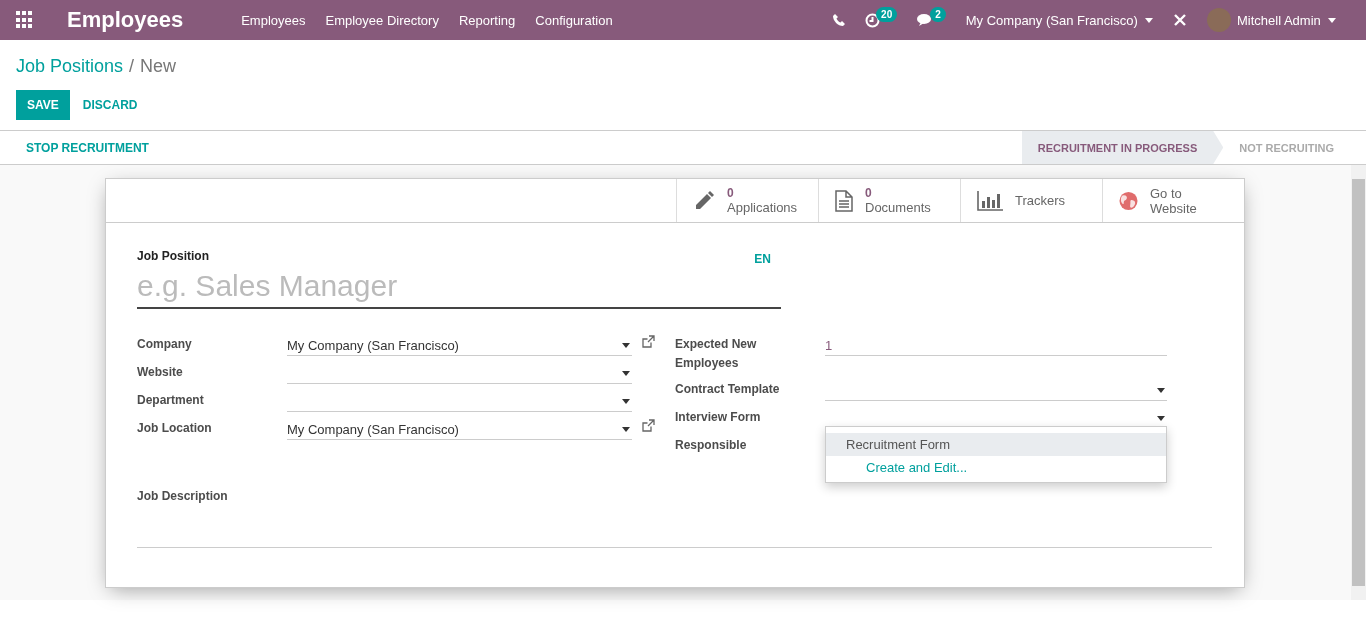 This screenshot has width=1366, height=618. What do you see at coordinates (175, 428) in the screenshot?
I see `field-label: Job Location` at bounding box center [175, 428].